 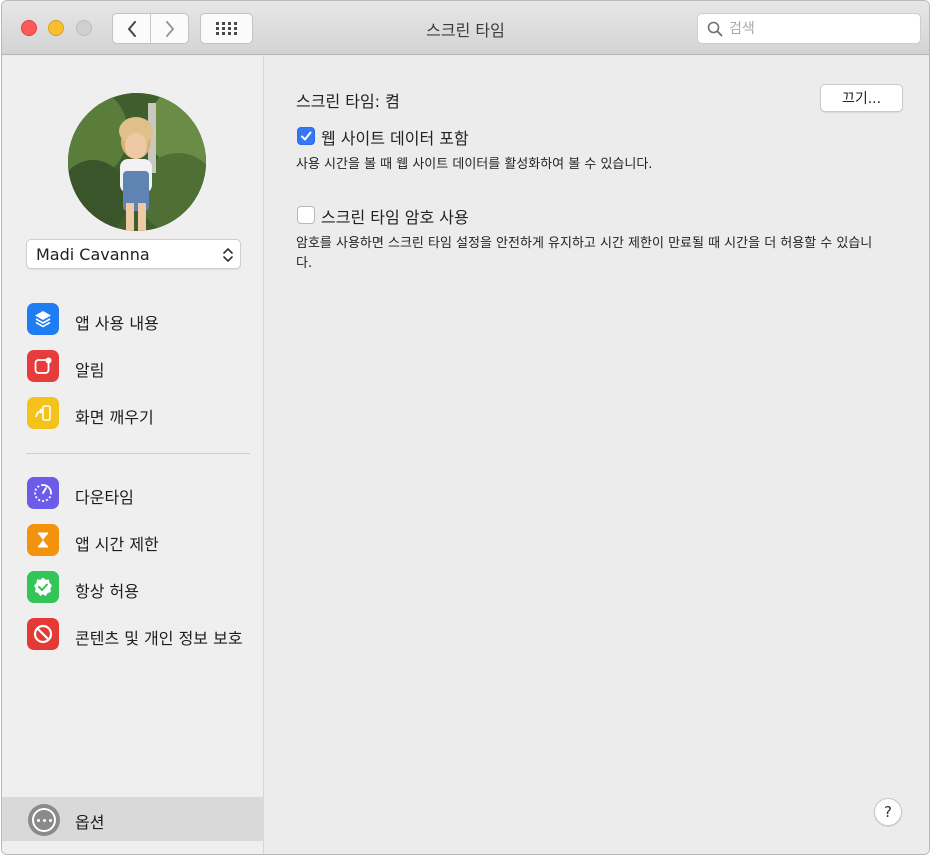 I want to click on avatar, so click(x=137, y=162).